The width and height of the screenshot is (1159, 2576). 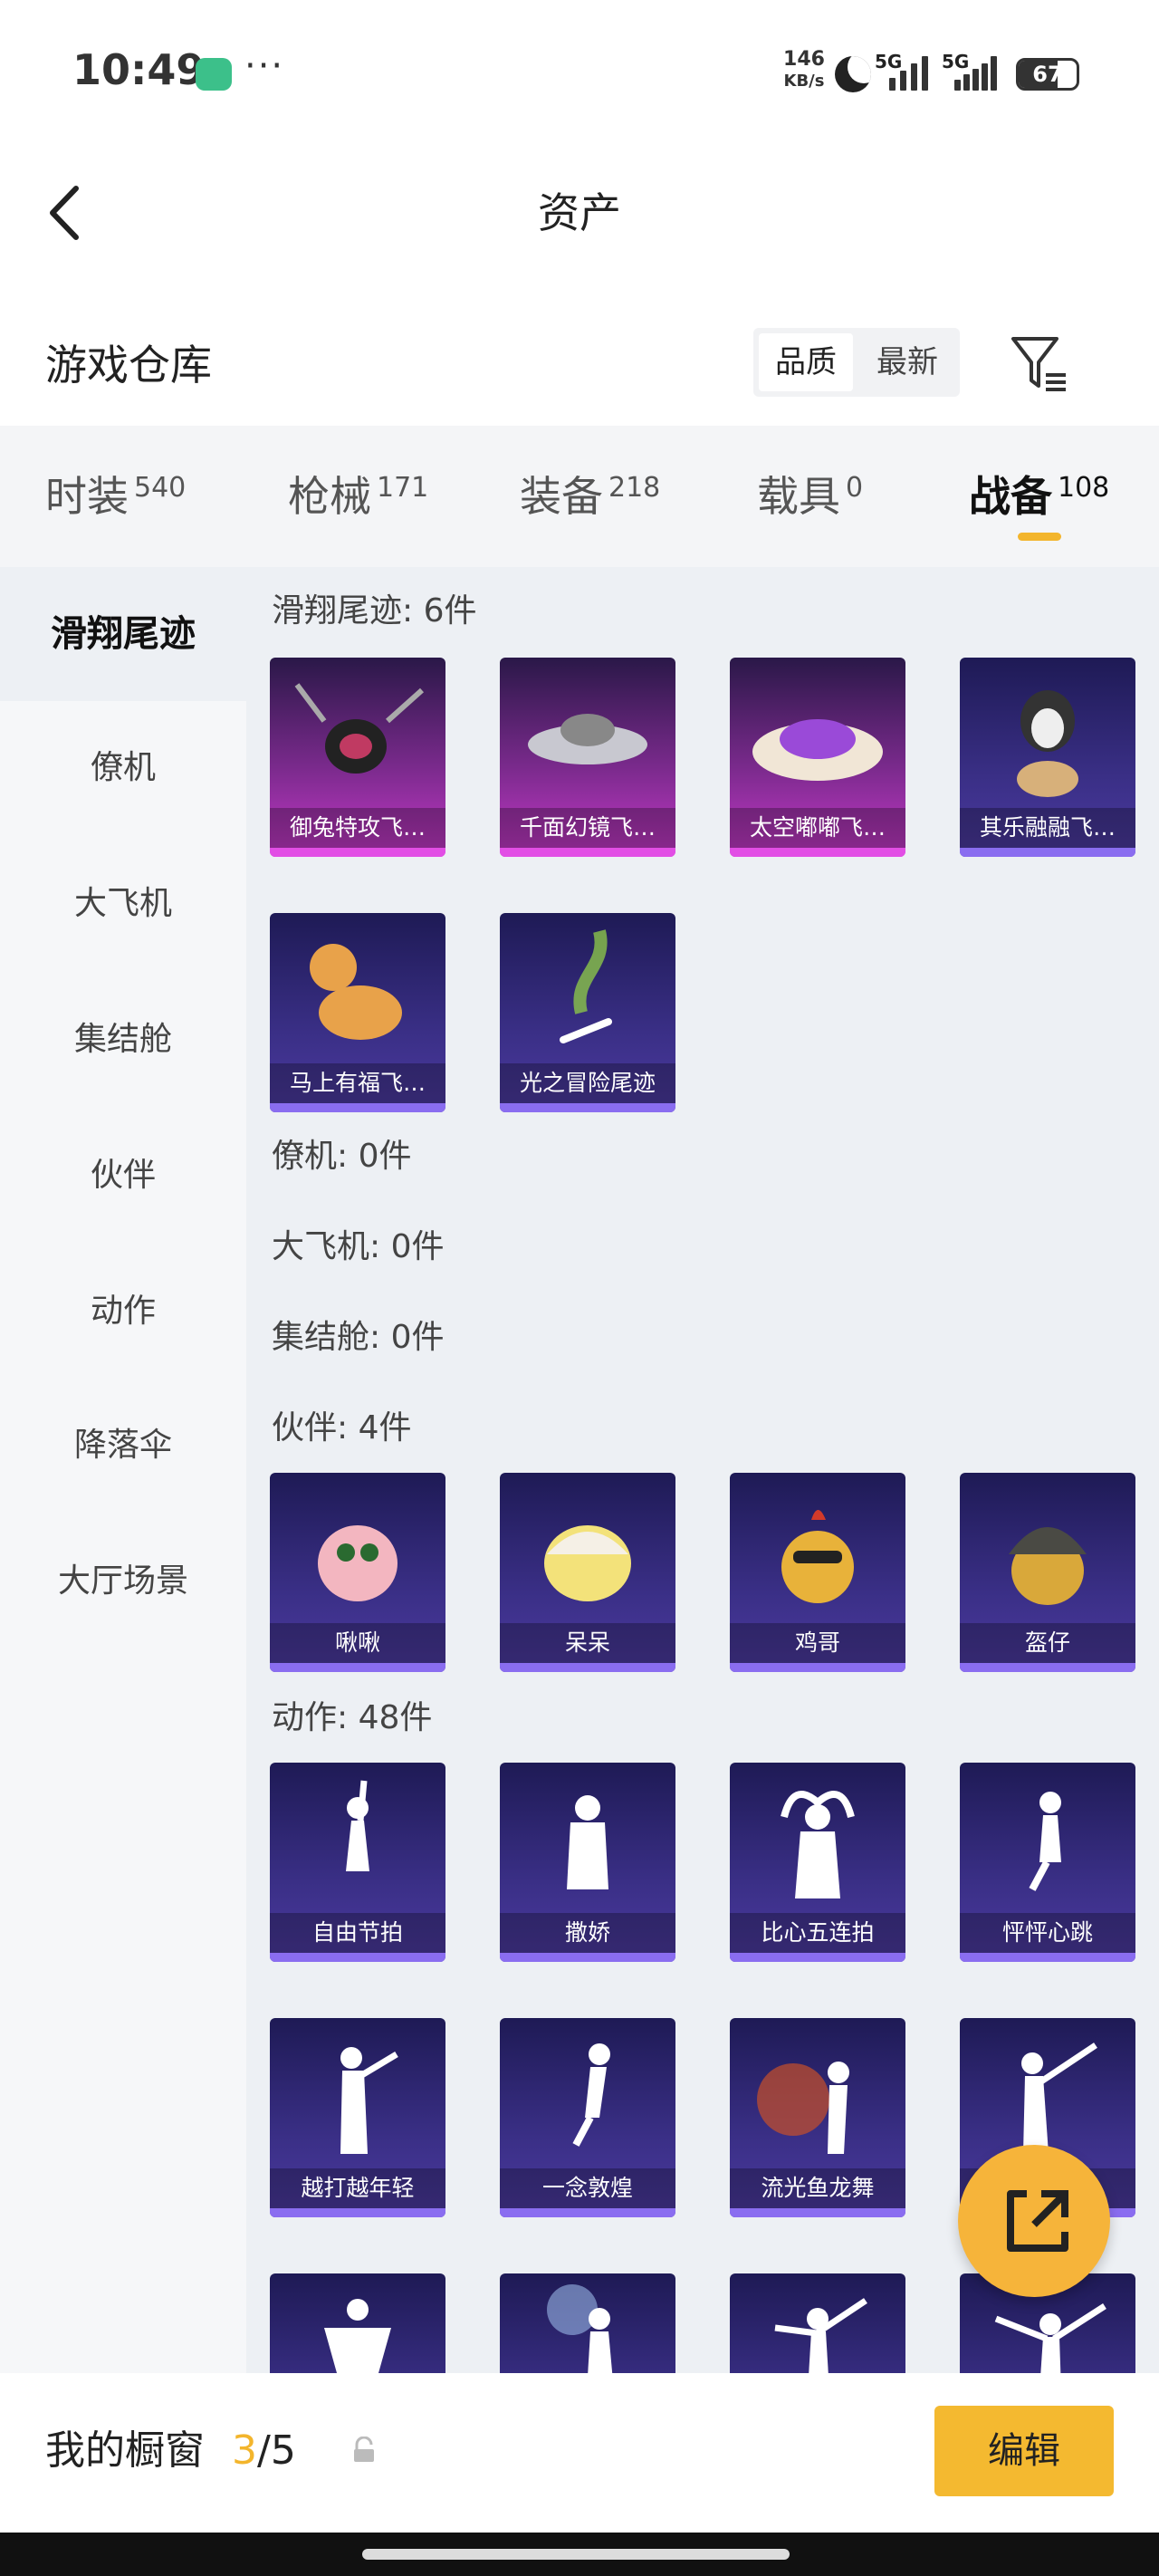 What do you see at coordinates (588, 1012) in the screenshot?
I see `item-card: 光之冒险尾迹` at bounding box center [588, 1012].